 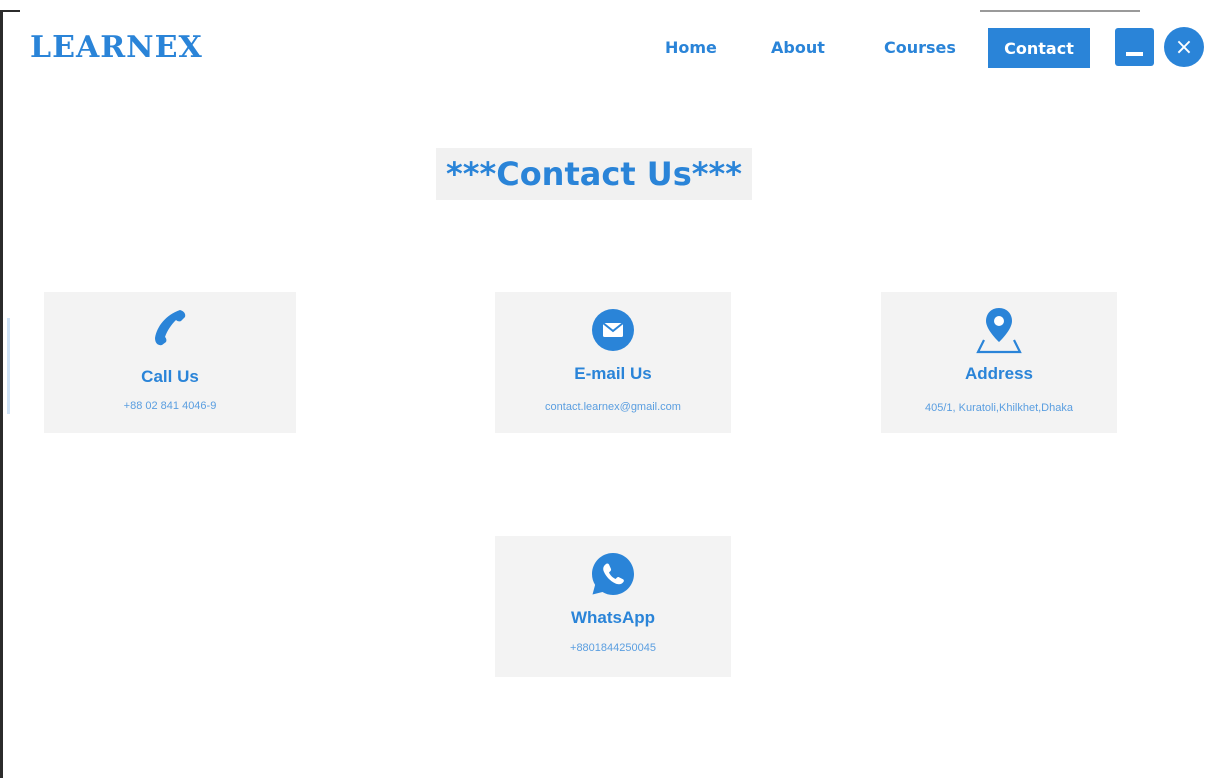 I want to click on contact-card-email: E-mail Us contact.learnex@gmail.com, so click(x=613, y=362).